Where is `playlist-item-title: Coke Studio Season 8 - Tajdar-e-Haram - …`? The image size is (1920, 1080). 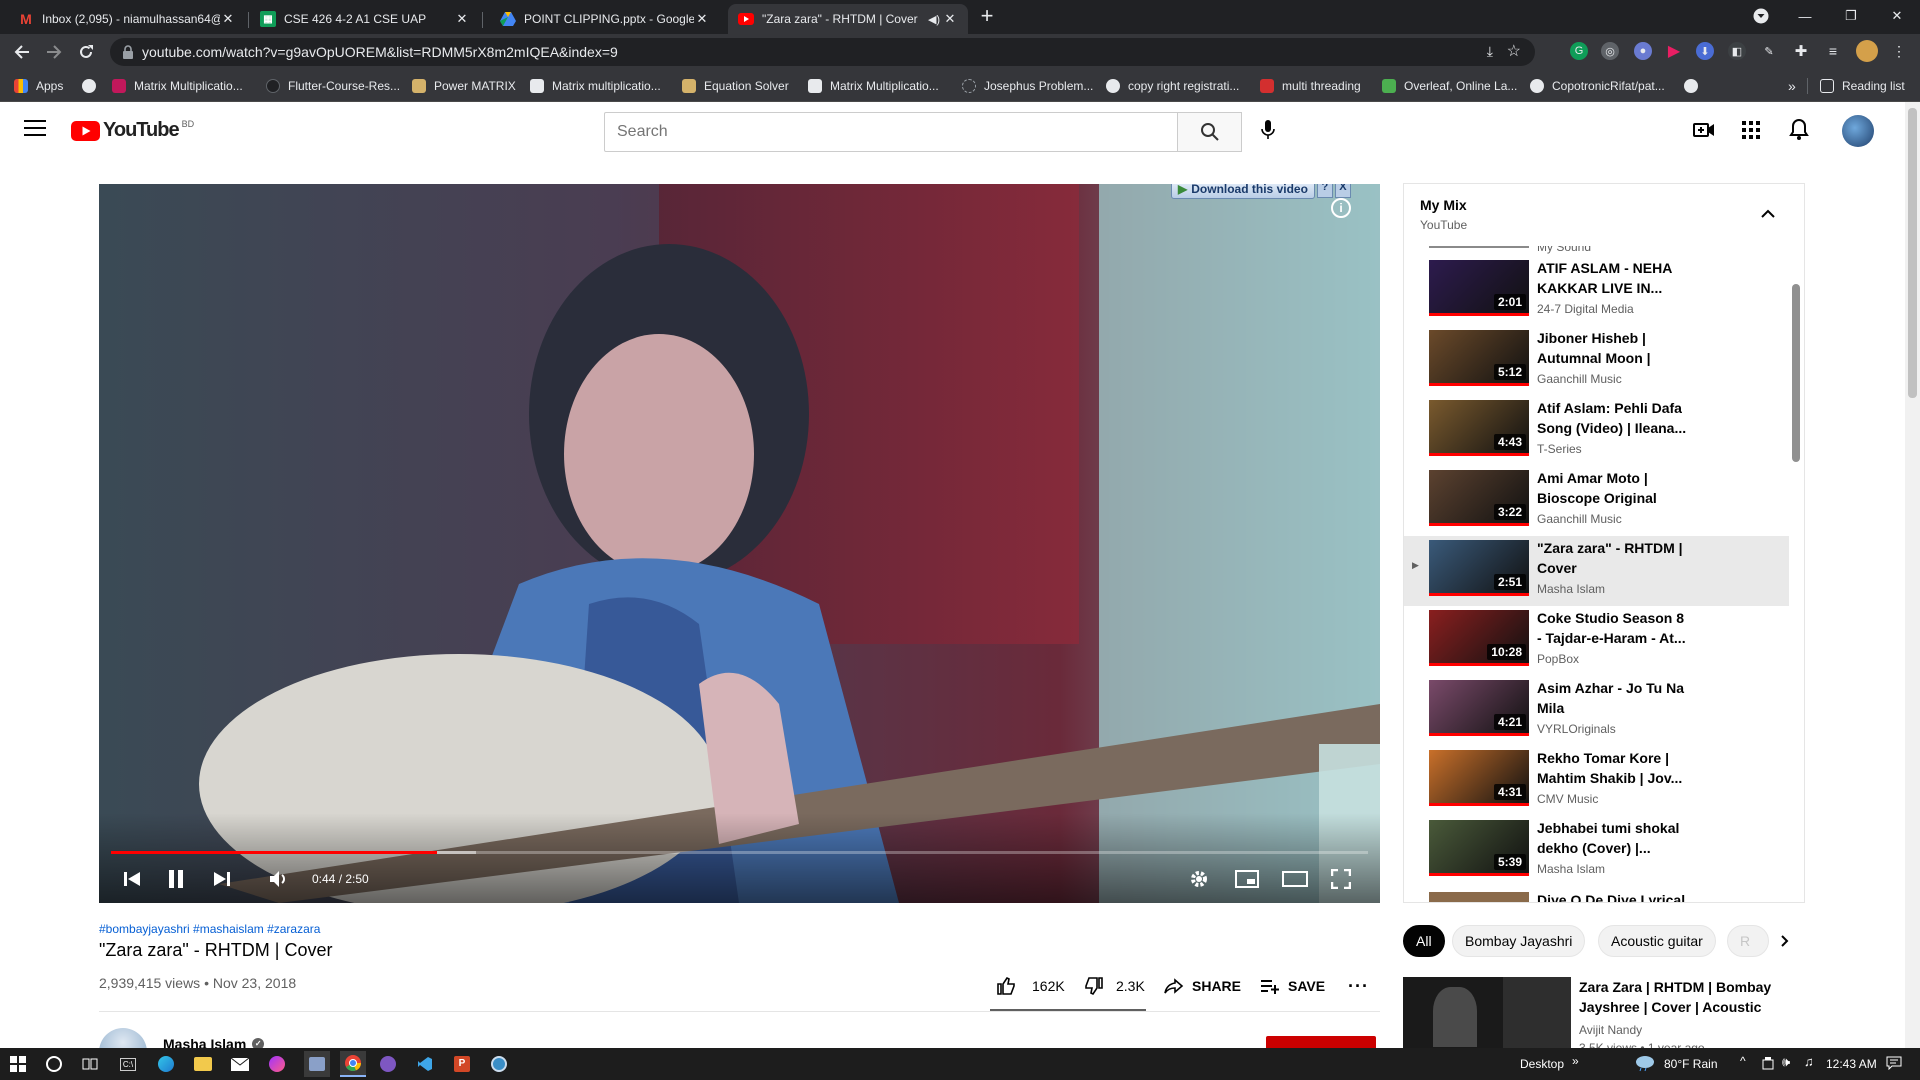 playlist-item-title: Coke Studio Season 8 - Tajdar-e-Haram - … is located at coordinates (1612, 628).